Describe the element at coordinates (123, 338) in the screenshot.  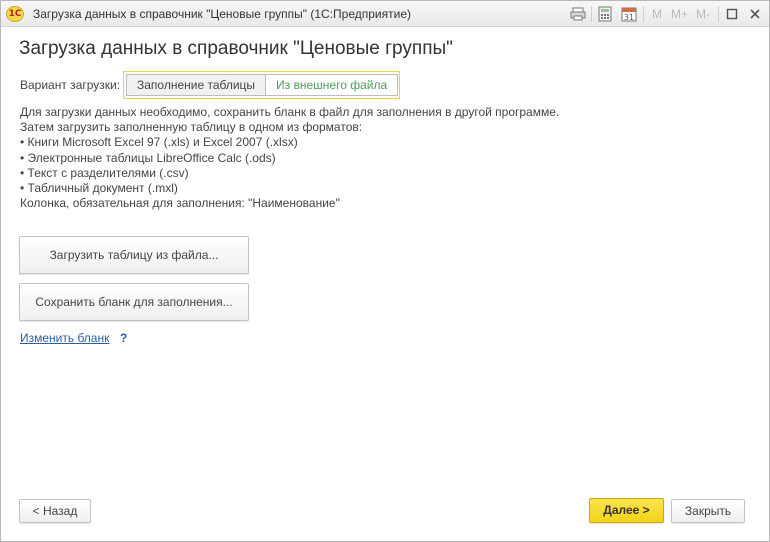
I see `help-icon: ?` at that location.